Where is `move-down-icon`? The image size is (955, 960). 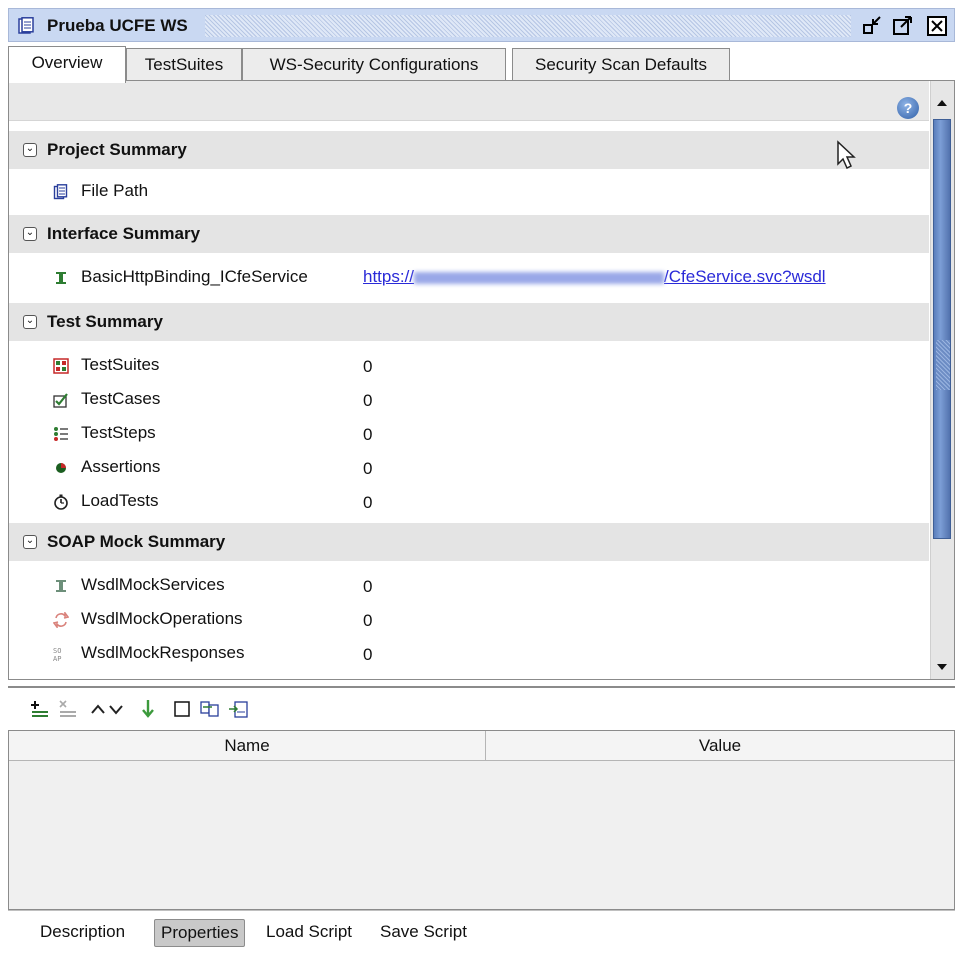 move-down-icon is located at coordinates (116, 709).